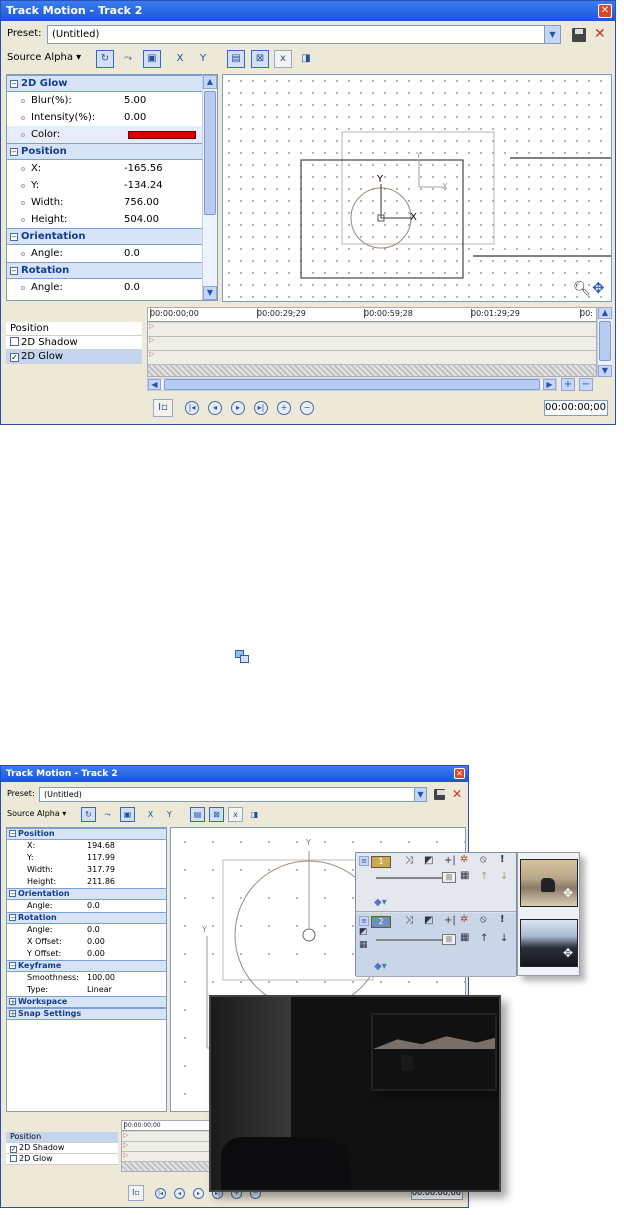  I want to click on delete-preset-icon: ✕, so click(457, 794).